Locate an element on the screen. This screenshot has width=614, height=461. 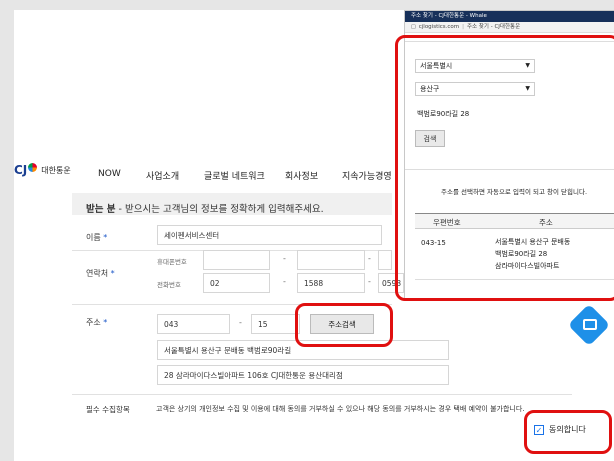
mobile-part1-input is located at coordinates (236, 260).